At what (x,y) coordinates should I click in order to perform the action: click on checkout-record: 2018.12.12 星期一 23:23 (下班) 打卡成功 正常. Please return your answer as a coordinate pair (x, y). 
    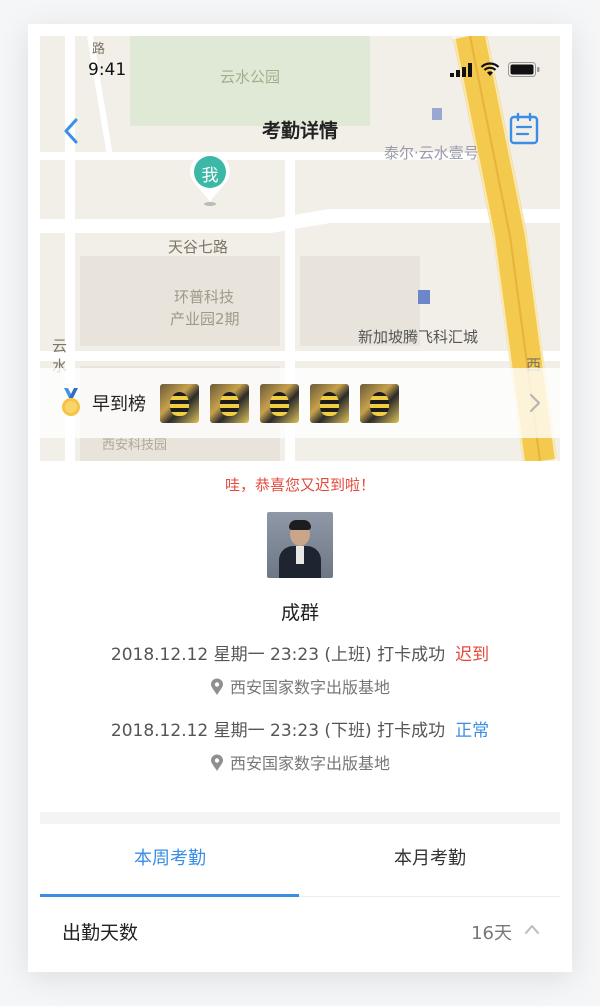
    Looking at the image, I should click on (300, 728).